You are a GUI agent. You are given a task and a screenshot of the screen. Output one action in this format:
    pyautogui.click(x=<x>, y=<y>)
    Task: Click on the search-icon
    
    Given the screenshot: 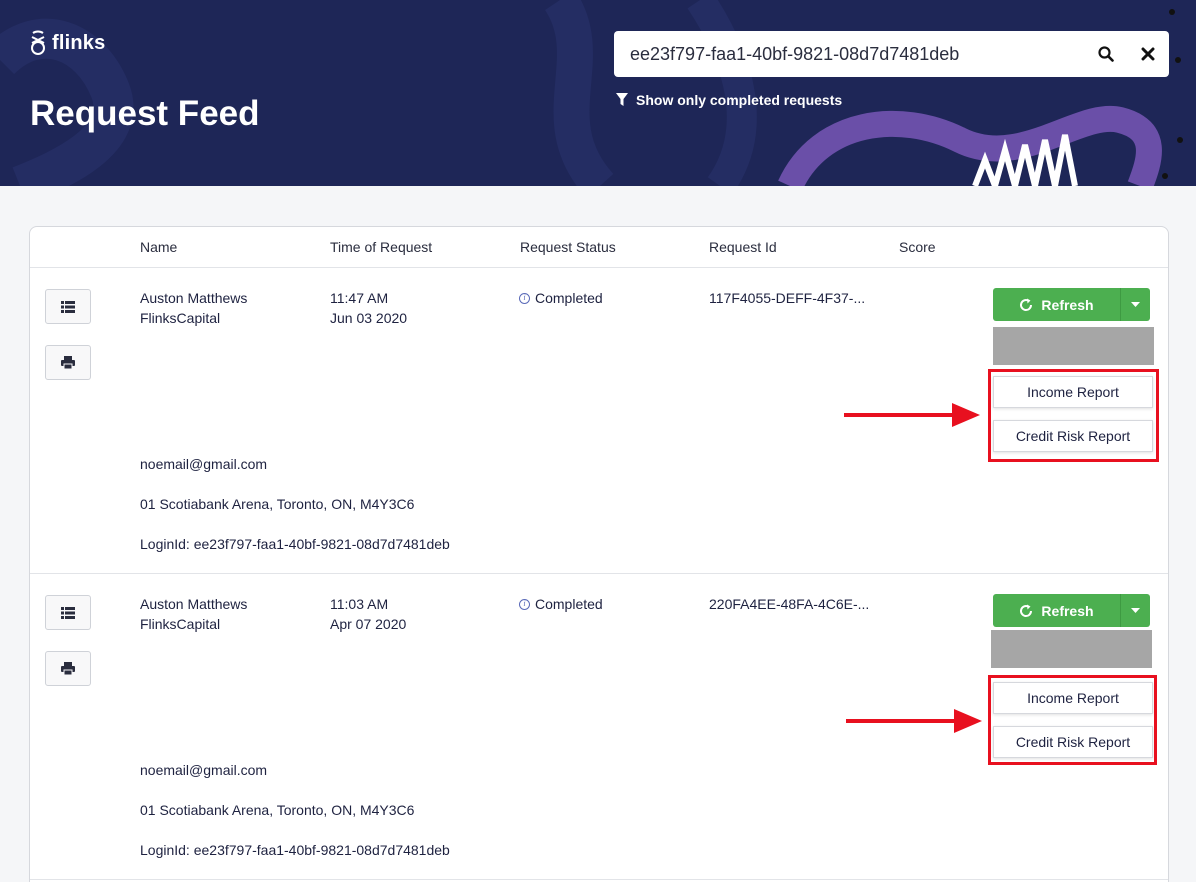 What is the action you would take?
    pyautogui.click(x=1106, y=54)
    